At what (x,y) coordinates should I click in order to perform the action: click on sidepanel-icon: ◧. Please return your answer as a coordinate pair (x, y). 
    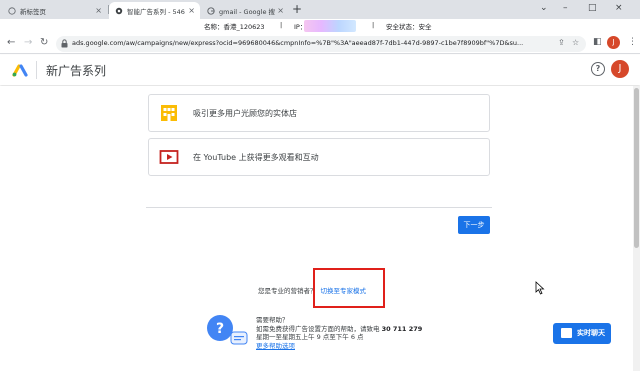
    Looking at the image, I should click on (597, 42).